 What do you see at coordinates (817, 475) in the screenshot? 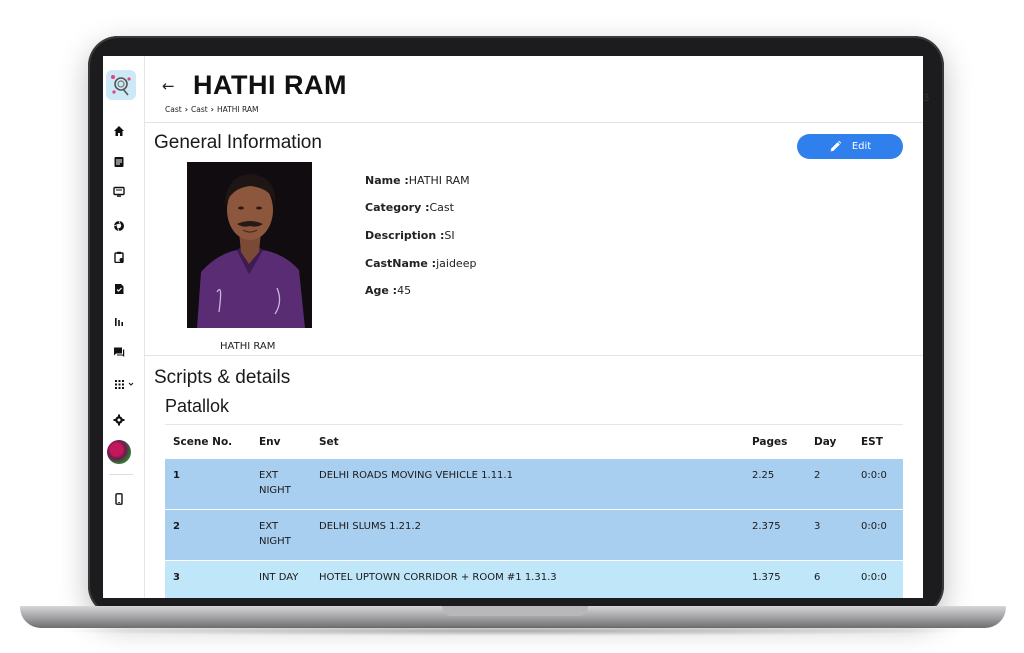
I see `cell-day: 2` at bounding box center [817, 475].